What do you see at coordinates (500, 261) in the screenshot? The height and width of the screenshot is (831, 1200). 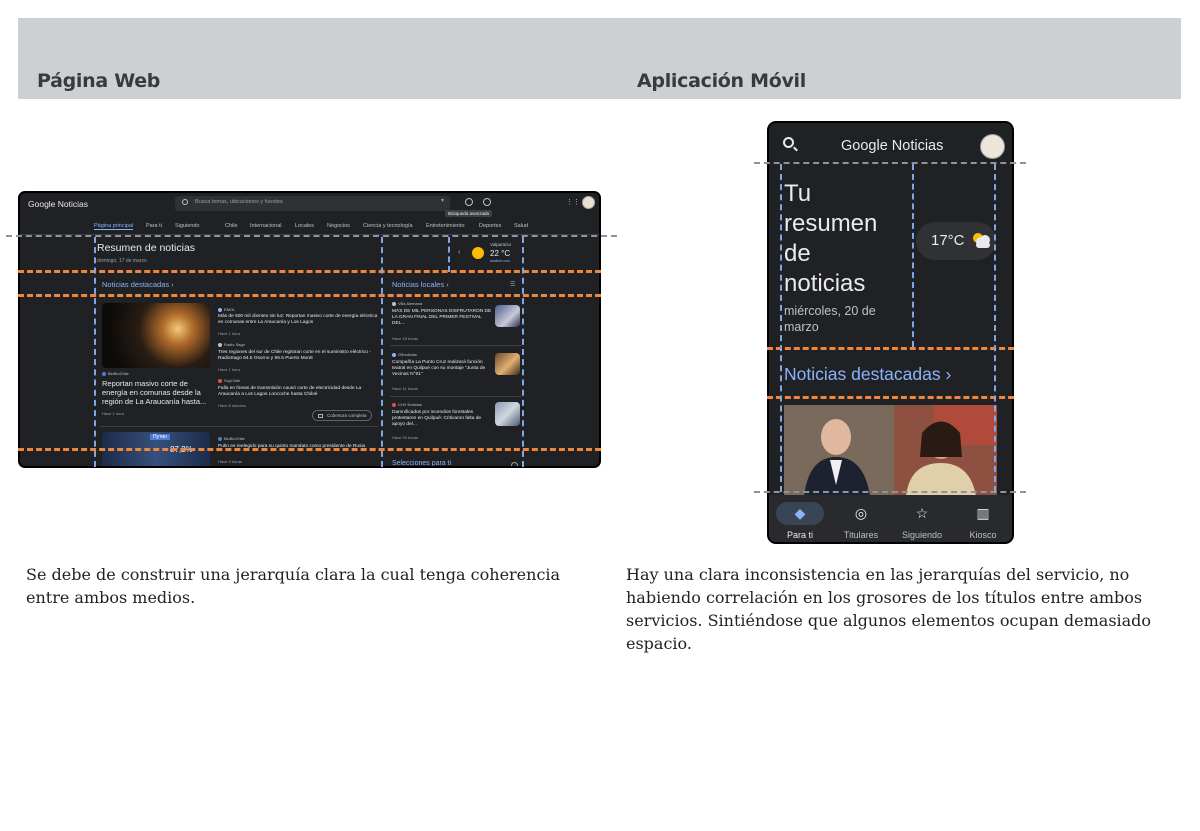 I see `weather-source: weather.com` at bounding box center [500, 261].